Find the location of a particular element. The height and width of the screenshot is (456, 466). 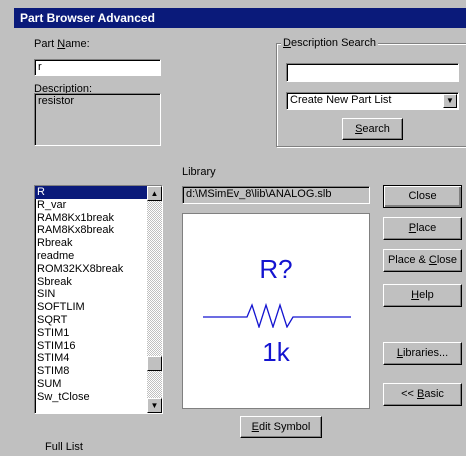

list-item: Rbreak is located at coordinates (98, 243).